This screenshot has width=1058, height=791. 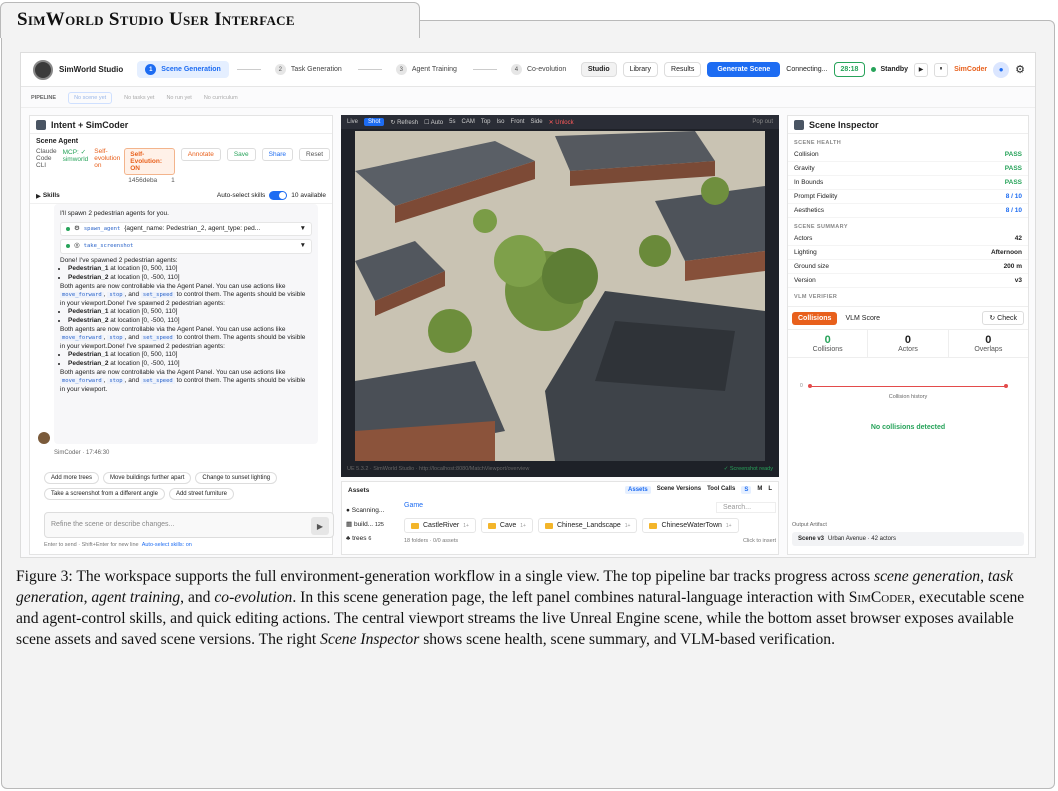 I want to click on top-button: Top, so click(x=486, y=122).